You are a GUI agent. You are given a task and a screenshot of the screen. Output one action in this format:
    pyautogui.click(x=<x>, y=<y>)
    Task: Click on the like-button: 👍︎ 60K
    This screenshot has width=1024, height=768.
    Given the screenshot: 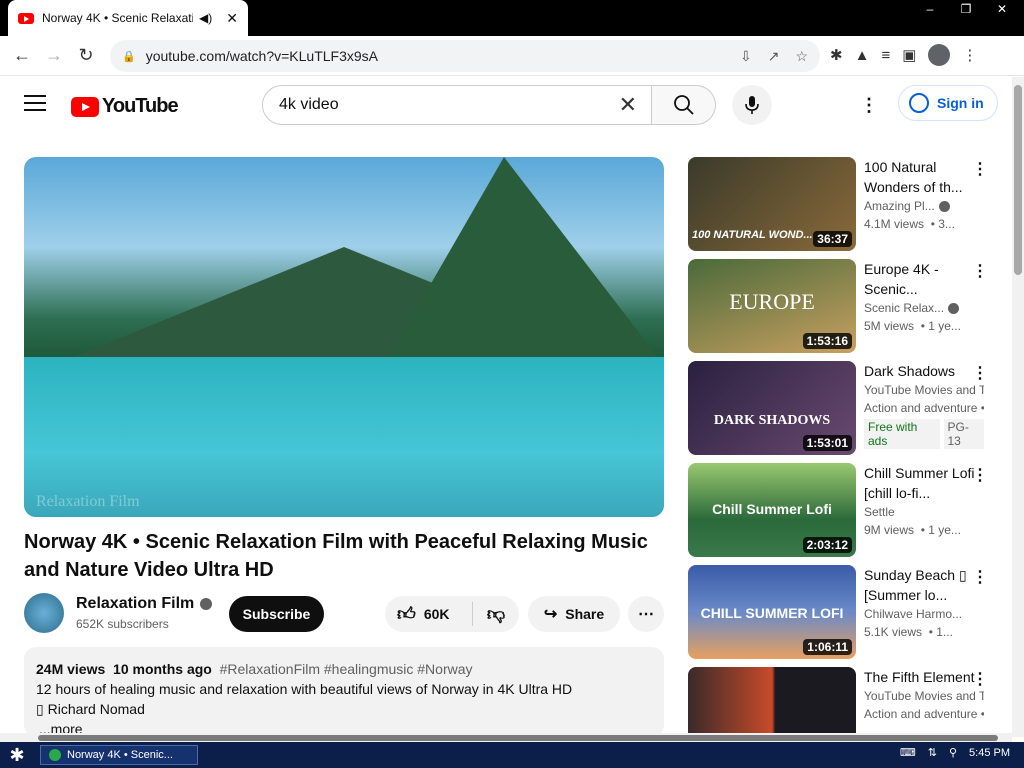 What is the action you would take?
    pyautogui.click(x=429, y=614)
    